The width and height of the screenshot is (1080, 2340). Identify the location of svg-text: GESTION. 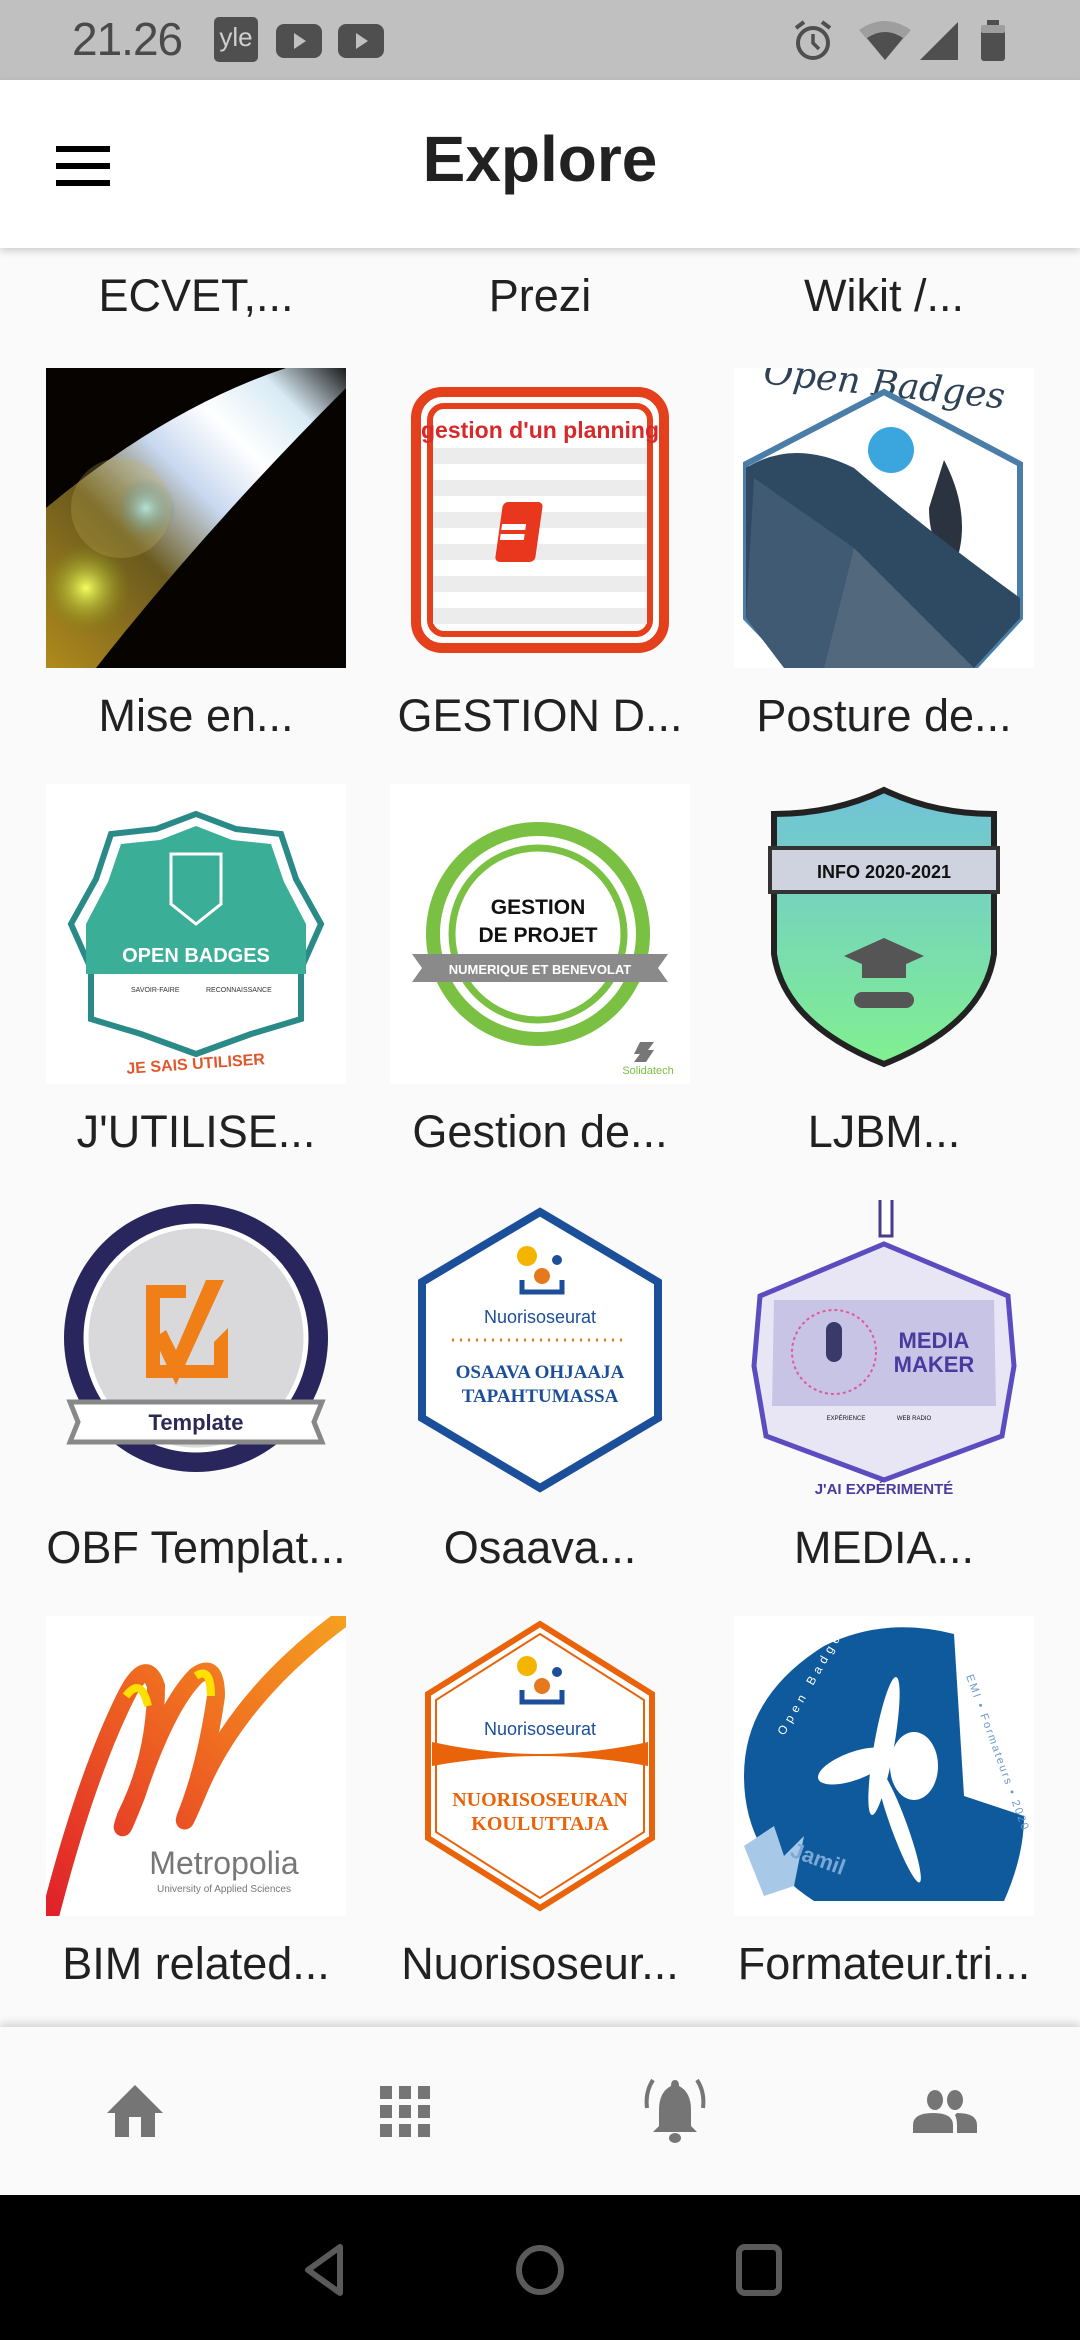
(538, 907).